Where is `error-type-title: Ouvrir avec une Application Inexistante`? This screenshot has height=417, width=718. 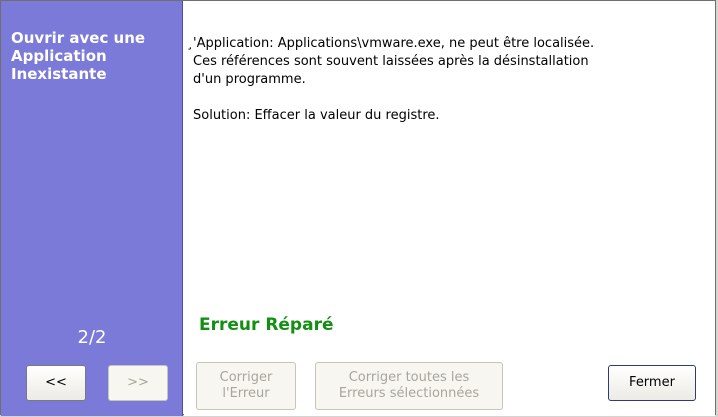
error-type-title: Ouvrir avec une Application Inexistante is located at coordinates (78, 56).